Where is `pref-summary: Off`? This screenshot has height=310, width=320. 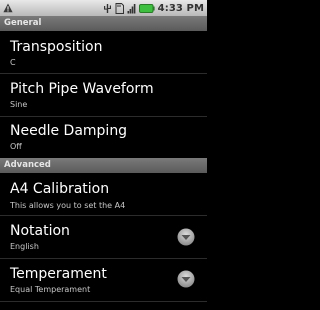
pref-summary: Off is located at coordinates (16, 146).